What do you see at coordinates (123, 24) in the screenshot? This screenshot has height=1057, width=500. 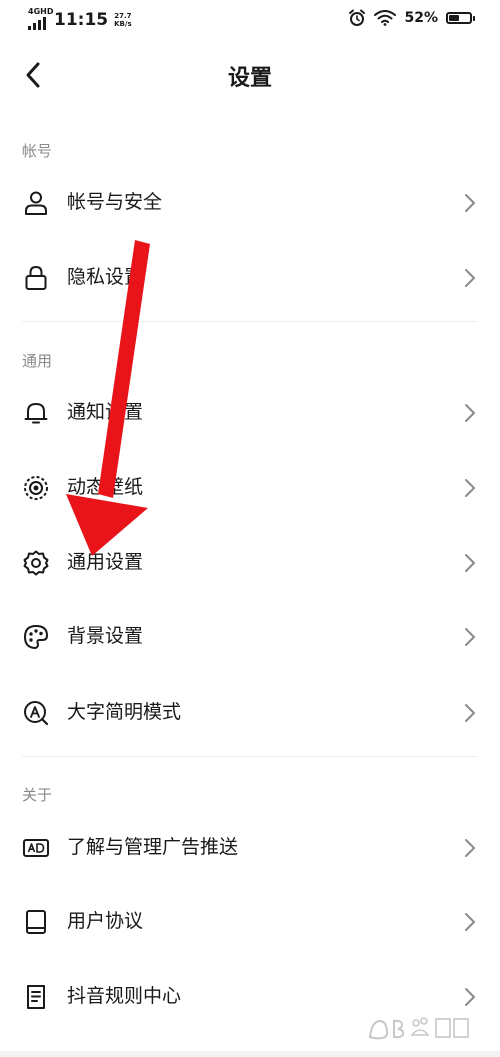 I see `network-speed-unit: KB/s` at bounding box center [123, 24].